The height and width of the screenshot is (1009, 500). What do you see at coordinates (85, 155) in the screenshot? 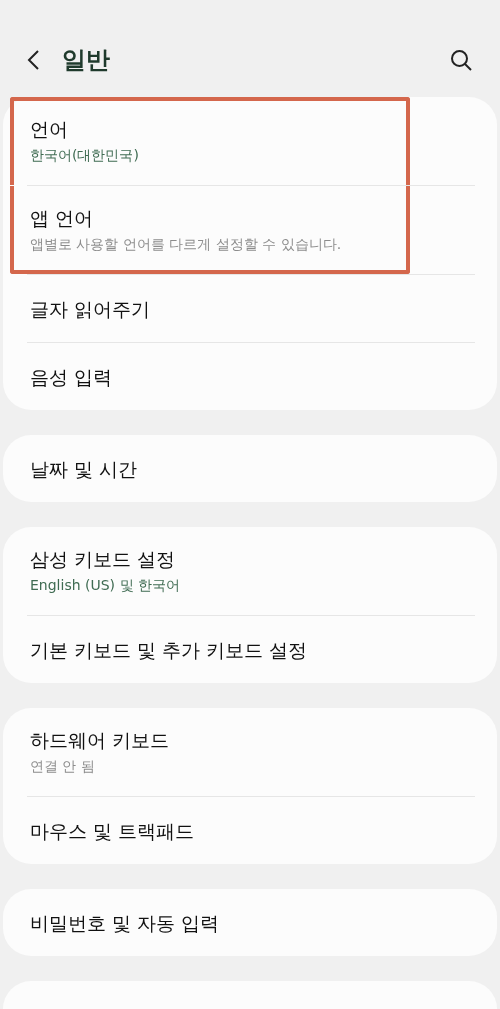
I see `setting-subtitle: 한국어(대한민국)` at bounding box center [85, 155].